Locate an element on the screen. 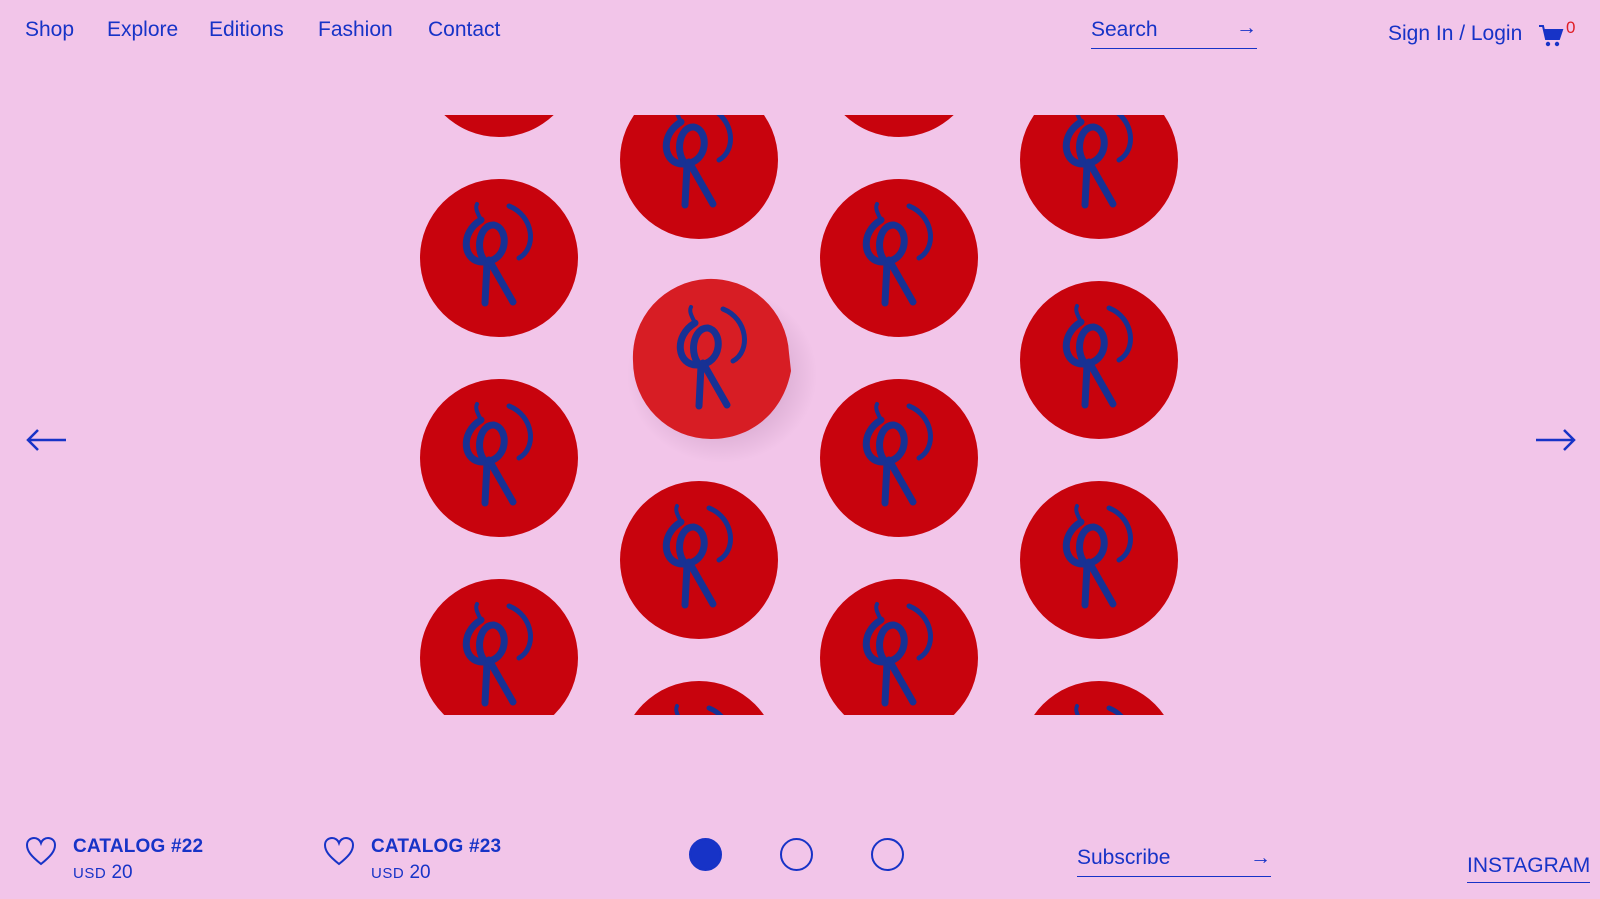 Image resolution: width=1600 pixels, height=899 pixels. product-card: CATALOG #23 USD 20 is located at coordinates (412, 860).